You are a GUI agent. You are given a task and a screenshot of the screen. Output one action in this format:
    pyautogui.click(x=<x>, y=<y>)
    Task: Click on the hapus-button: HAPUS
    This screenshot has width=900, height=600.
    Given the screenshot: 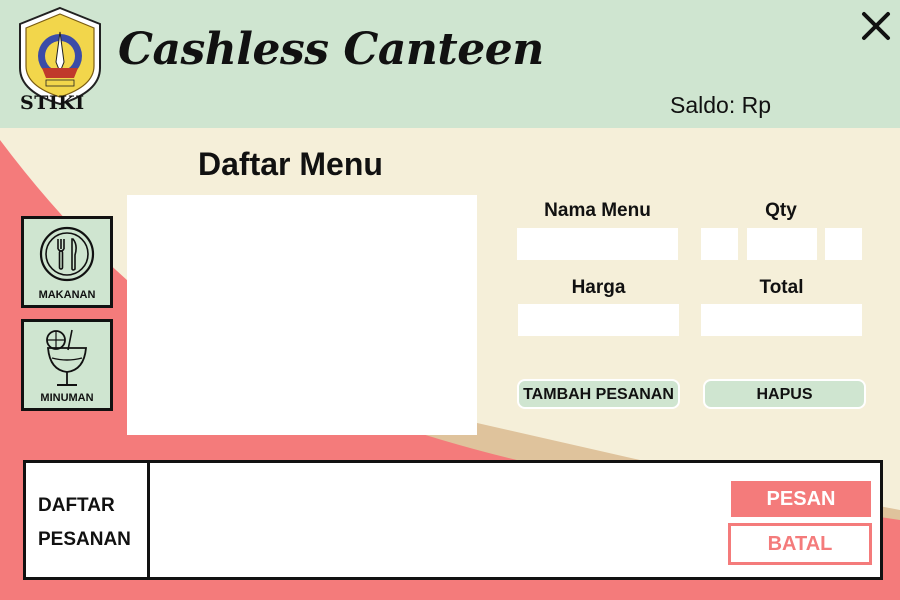 What is the action you would take?
    pyautogui.click(x=784, y=394)
    